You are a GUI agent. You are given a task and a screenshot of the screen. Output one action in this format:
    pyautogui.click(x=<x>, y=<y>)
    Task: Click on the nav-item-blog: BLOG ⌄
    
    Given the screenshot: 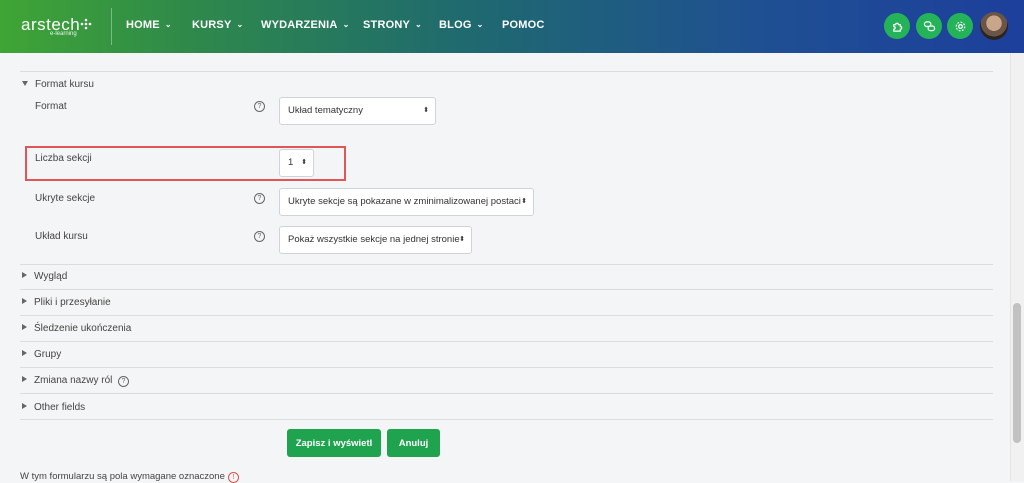 What is the action you would take?
    pyautogui.click(x=461, y=25)
    